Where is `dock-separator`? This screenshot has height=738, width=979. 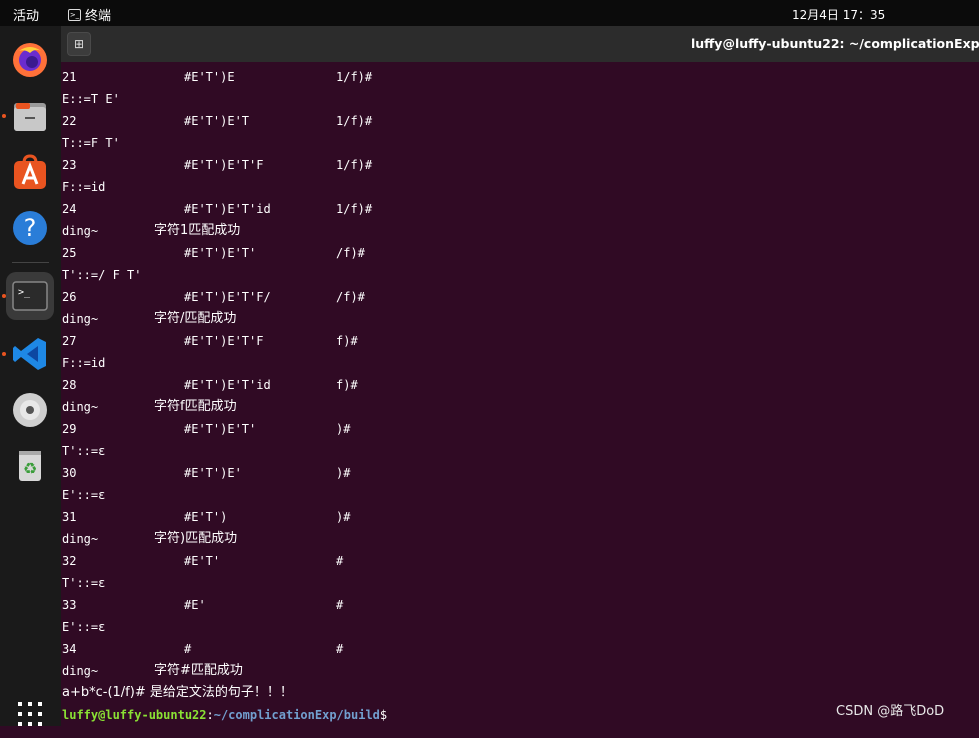 dock-separator is located at coordinates (30, 262).